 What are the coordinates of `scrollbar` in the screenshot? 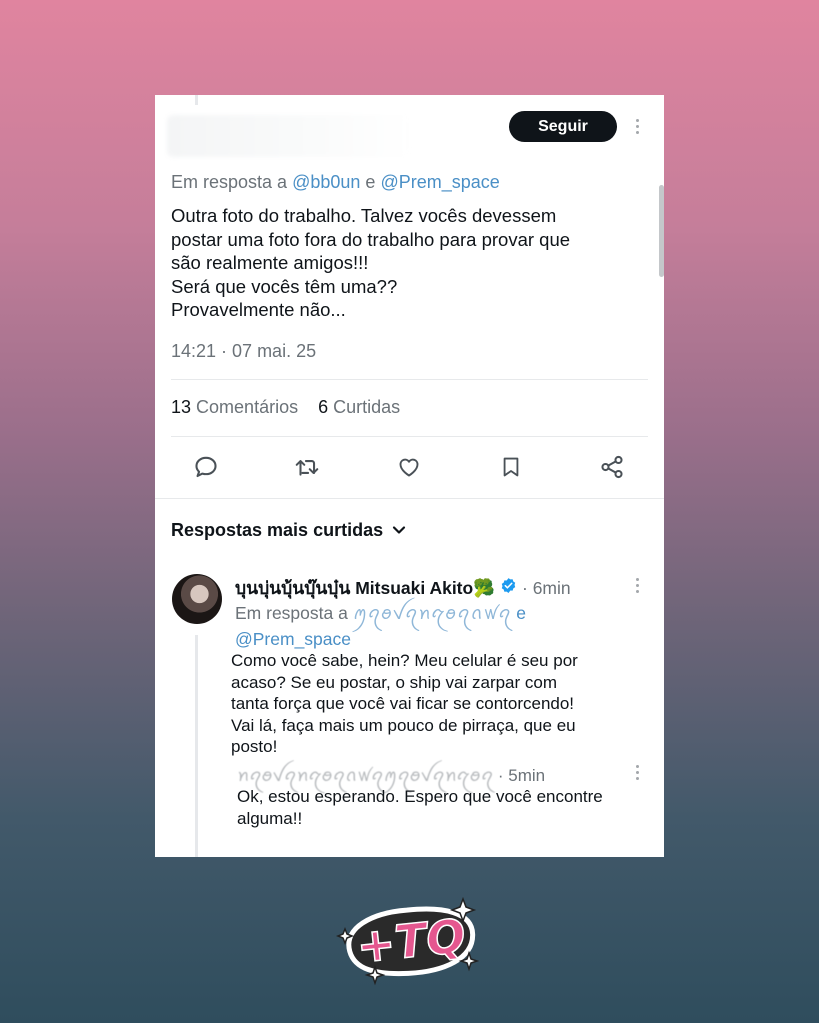 It's located at (661, 231).